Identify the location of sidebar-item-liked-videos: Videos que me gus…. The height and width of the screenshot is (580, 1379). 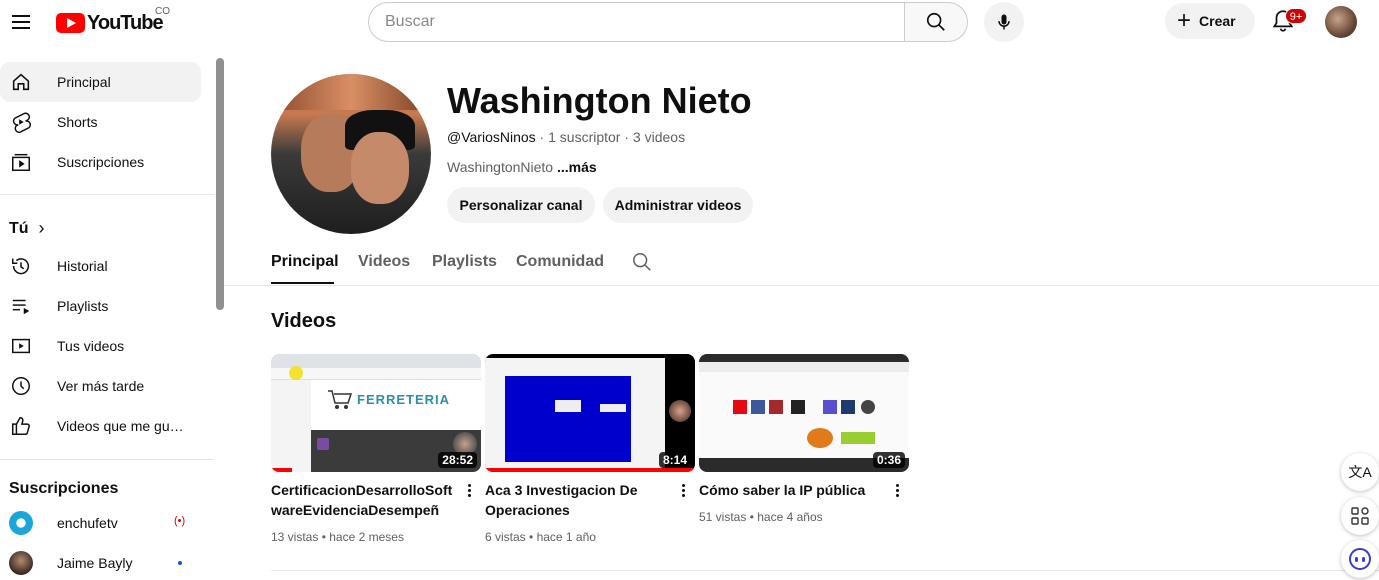
(100, 426).